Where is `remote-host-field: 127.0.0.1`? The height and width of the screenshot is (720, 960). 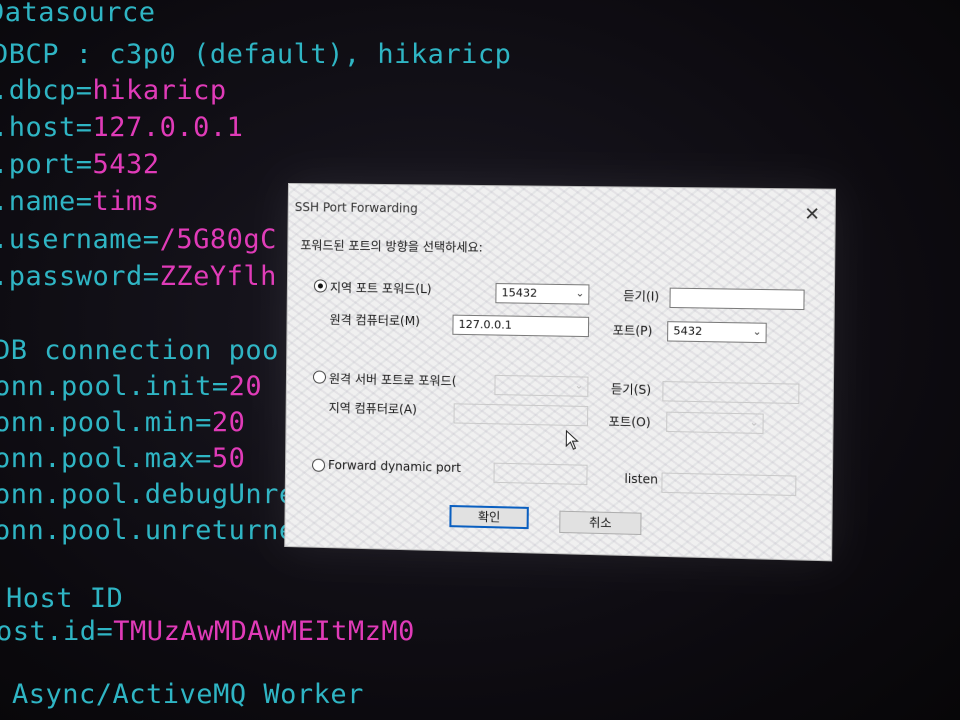
remote-host-field: 127.0.0.1 is located at coordinates (521, 326).